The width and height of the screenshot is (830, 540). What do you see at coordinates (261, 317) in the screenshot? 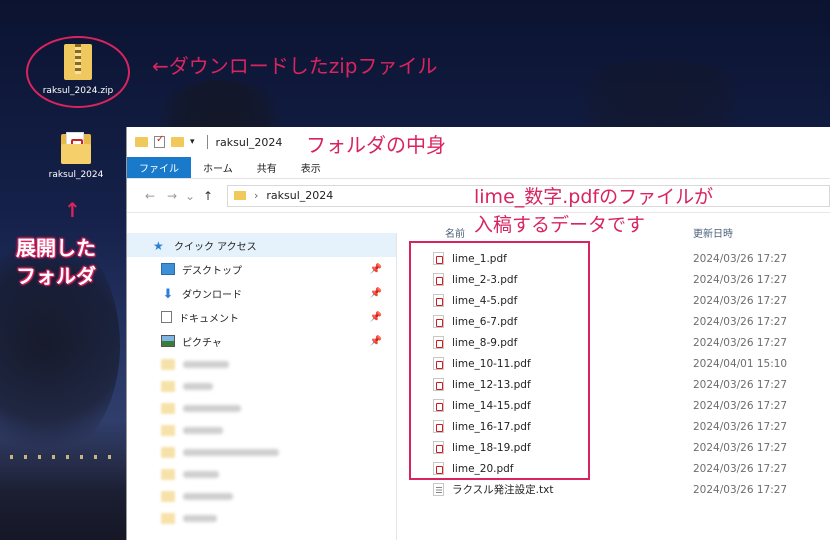
I see `sidebar-item-documents: ドキュメント 📌` at bounding box center [261, 317].